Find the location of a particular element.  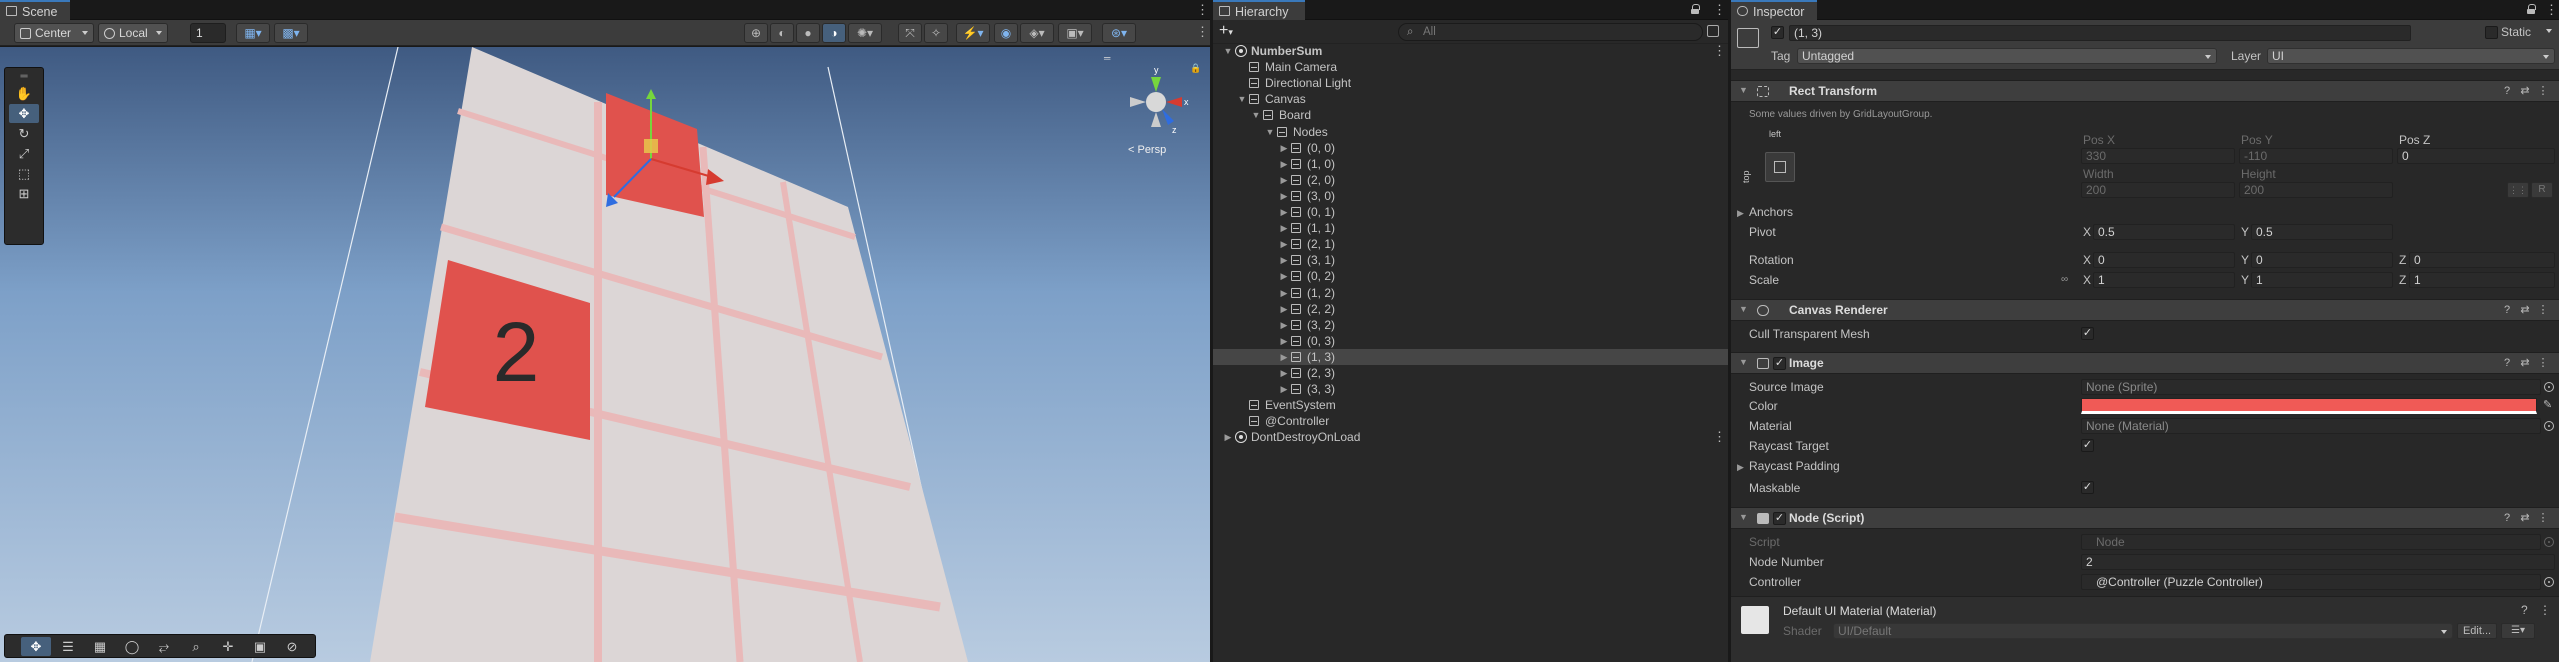

palette-grip-icon: ═ is located at coordinates (24, 77).